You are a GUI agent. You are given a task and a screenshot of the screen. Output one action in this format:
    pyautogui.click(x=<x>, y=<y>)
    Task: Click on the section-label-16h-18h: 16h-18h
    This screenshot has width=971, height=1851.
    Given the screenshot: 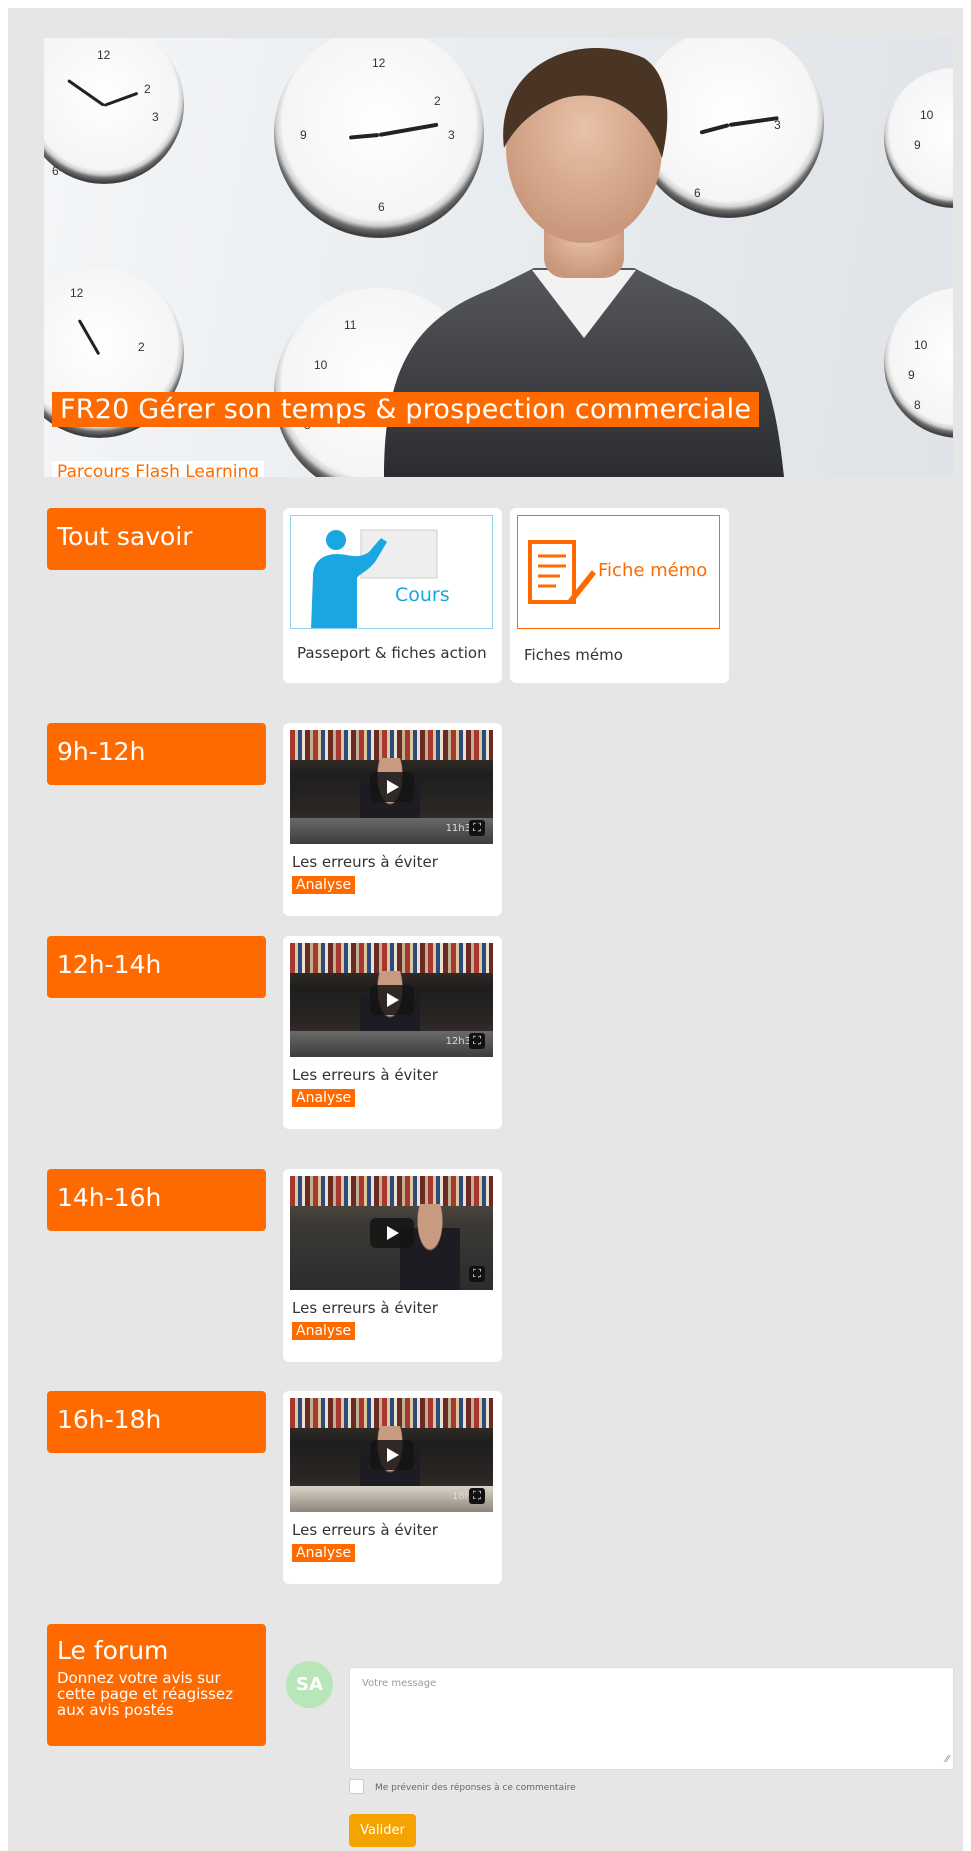 What is the action you would take?
    pyautogui.click(x=156, y=1422)
    